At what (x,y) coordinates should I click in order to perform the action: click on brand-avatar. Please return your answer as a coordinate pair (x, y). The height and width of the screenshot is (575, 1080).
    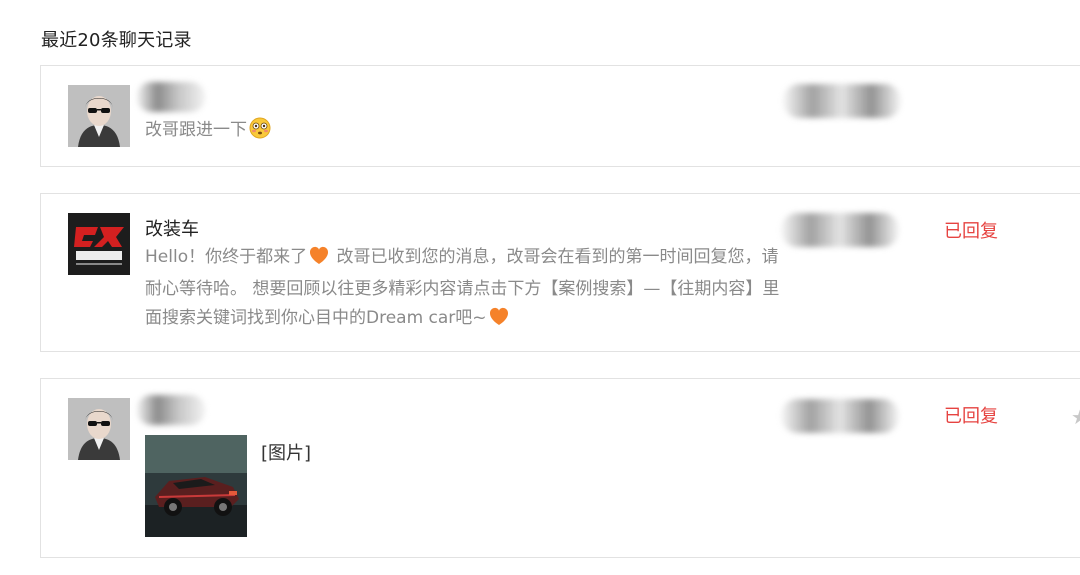
    Looking at the image, I should click on (99, 244).